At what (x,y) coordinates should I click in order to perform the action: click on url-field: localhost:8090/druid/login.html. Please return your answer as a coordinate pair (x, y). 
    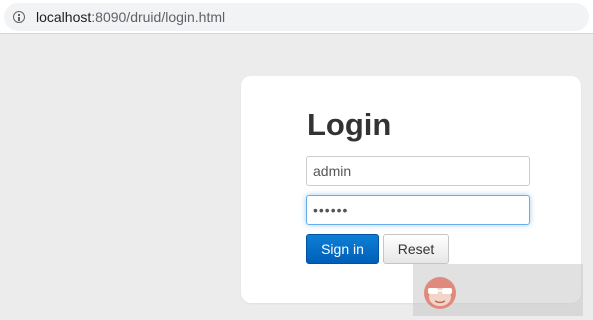
    Looking at the image, I should click on (296, 17).